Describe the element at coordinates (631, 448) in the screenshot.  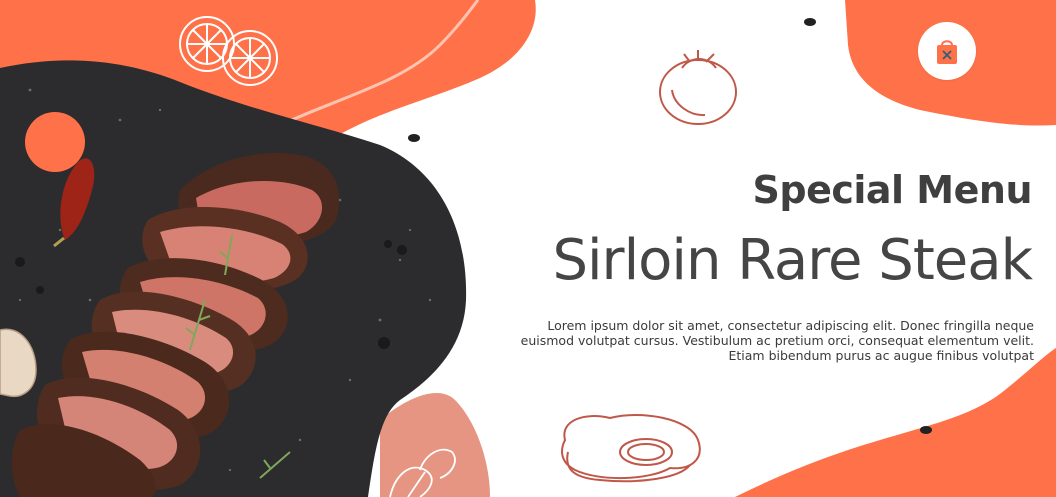
I see `egg-sketch` at that location.